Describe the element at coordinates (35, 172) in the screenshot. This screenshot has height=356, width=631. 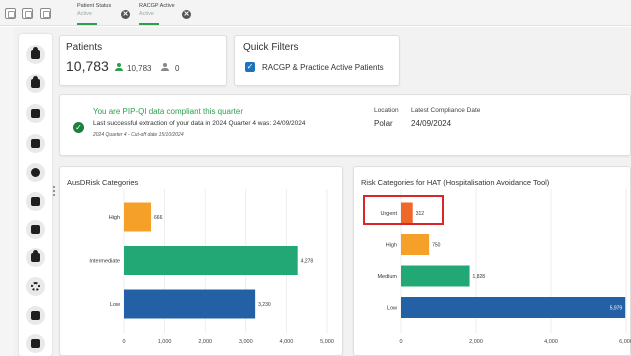
I see `account-circle-icon` at that location.